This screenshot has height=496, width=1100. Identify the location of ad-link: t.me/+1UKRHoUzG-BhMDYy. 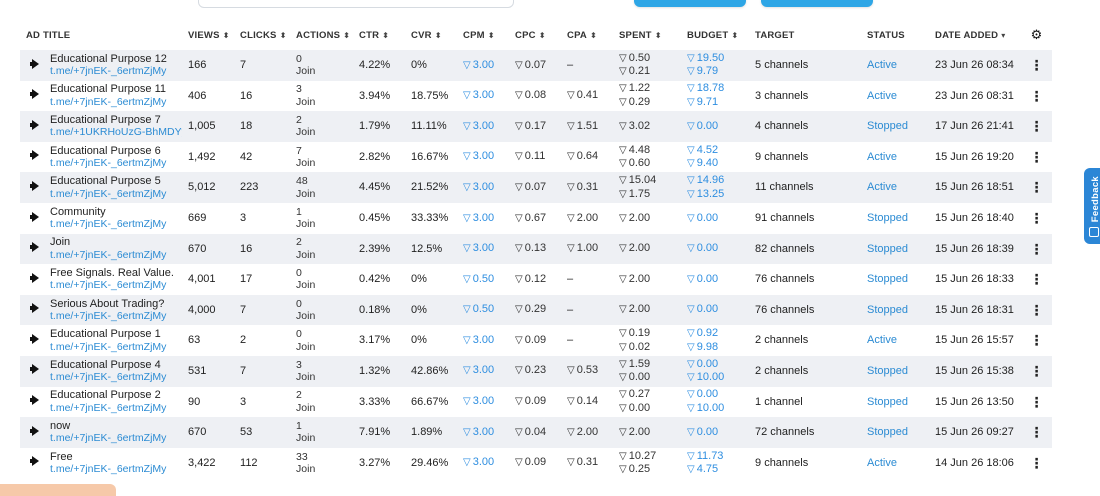
(116, 132).